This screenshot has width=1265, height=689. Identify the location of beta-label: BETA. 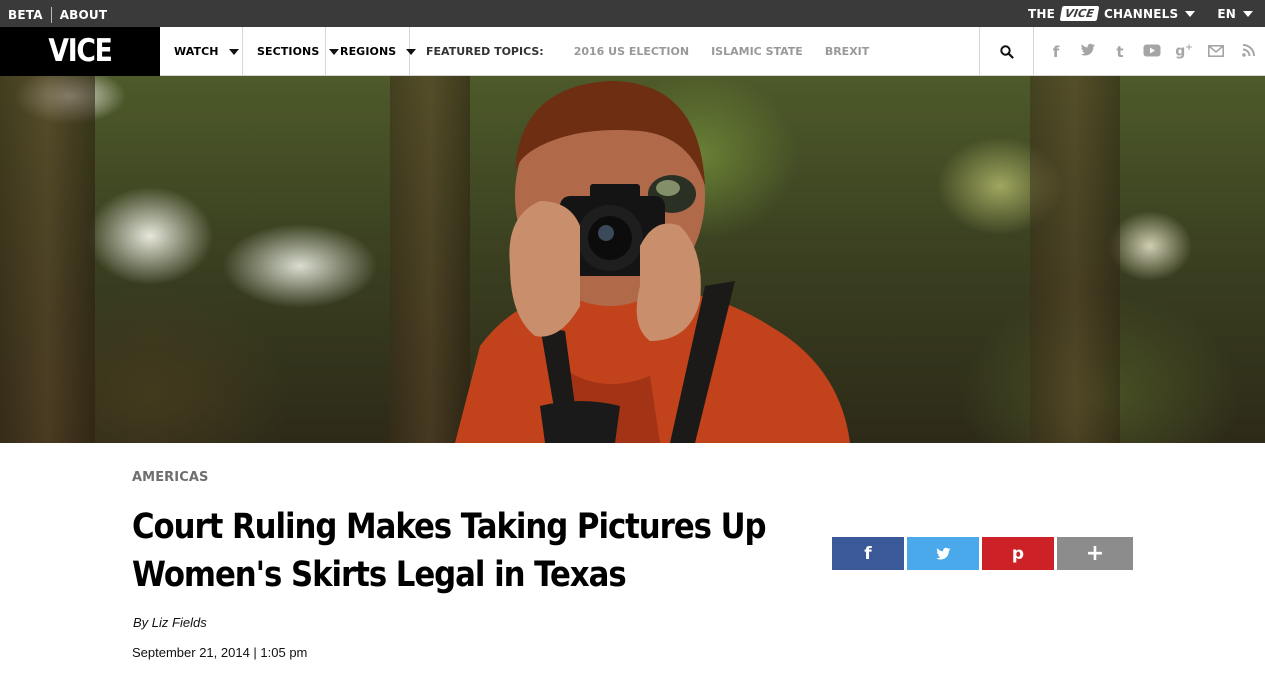
(25, 15).